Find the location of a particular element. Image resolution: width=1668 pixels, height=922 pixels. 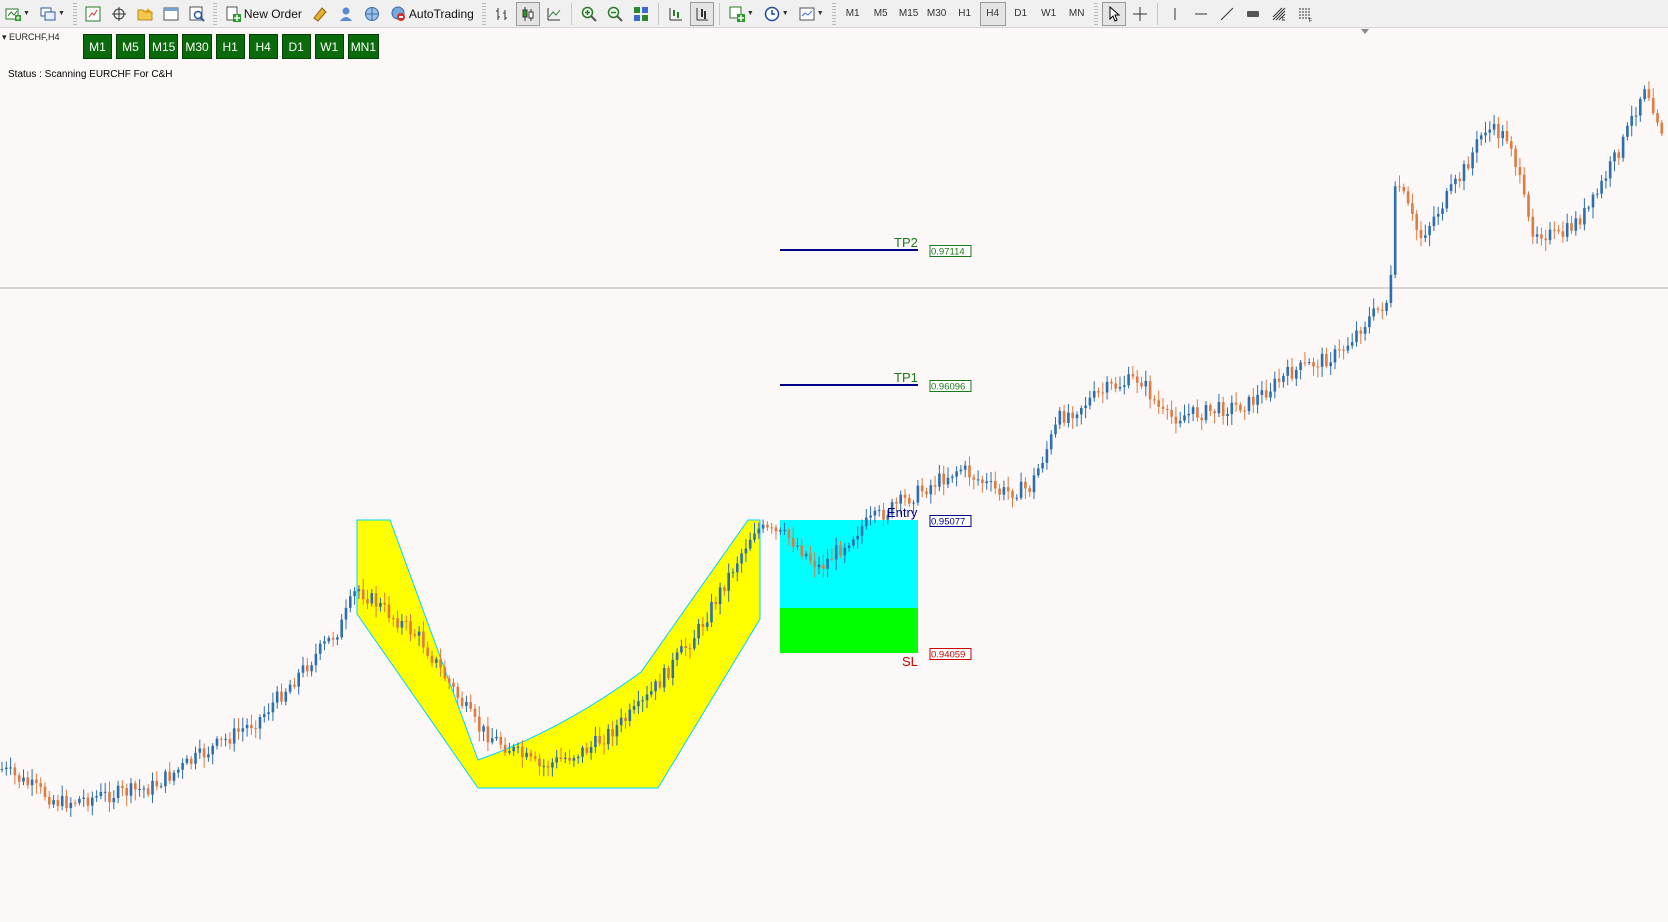

tile-windows-button is located at coordinates (641, 14).